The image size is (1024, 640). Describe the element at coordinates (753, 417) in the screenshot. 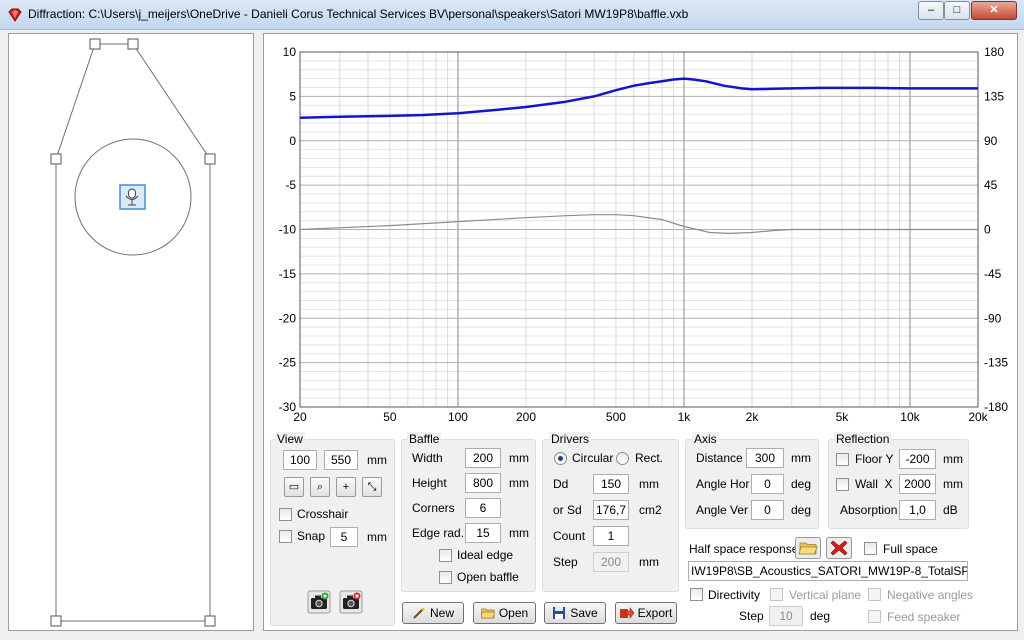

I see `x-tick-label: 2k` at that location.